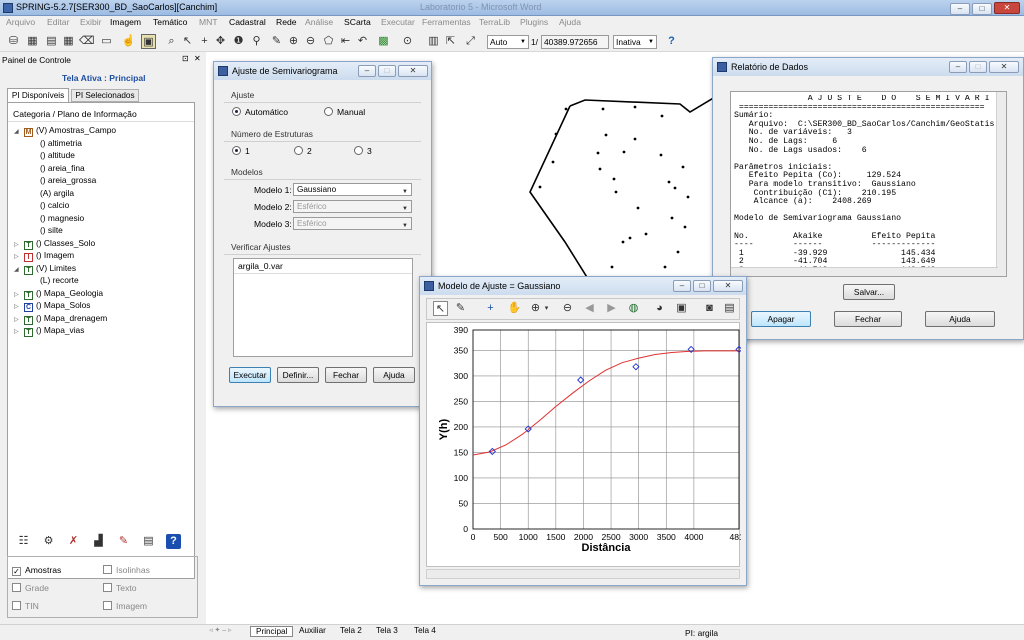 The width and height of the screenshot is (1024, 640). Describe the element at coordinates (490, 308) in the screenshot. I see `crosshair-icon: +` at that location.